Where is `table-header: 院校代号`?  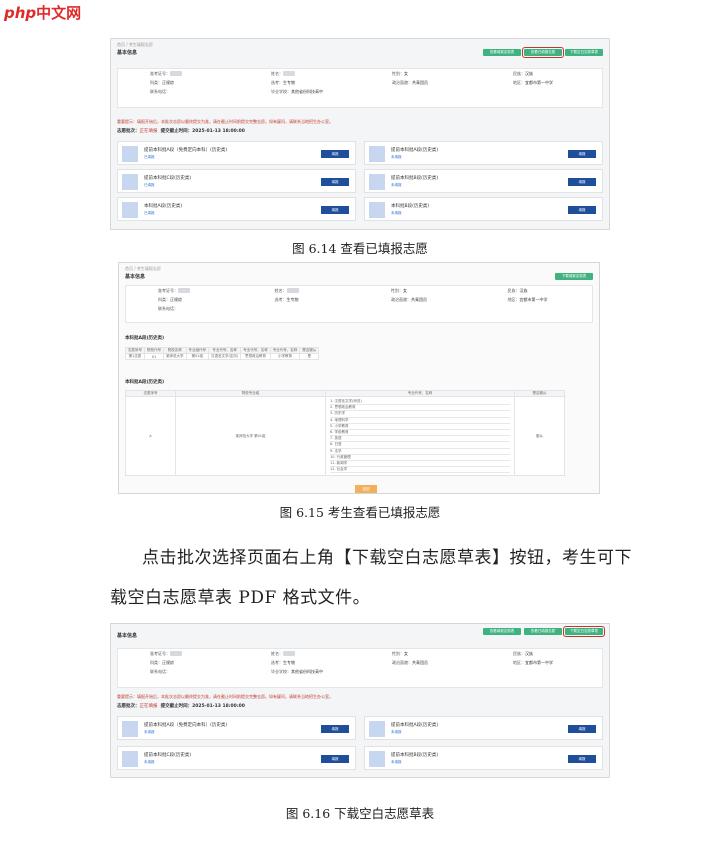 table-header: 院校代号 is located at coordinates (154, 350).